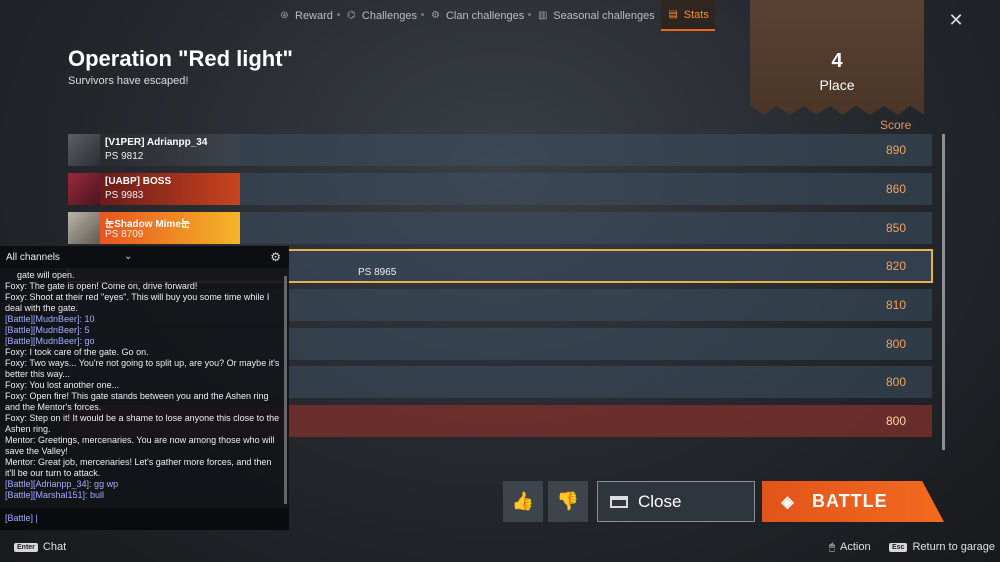 Image resolution: width=1000 pixels, height=562 pixels. Describe the element at coordinates (77, 352) in the screenshot. I see `chat-message: Foxy: I took care of the gate. Go on.` at that location.